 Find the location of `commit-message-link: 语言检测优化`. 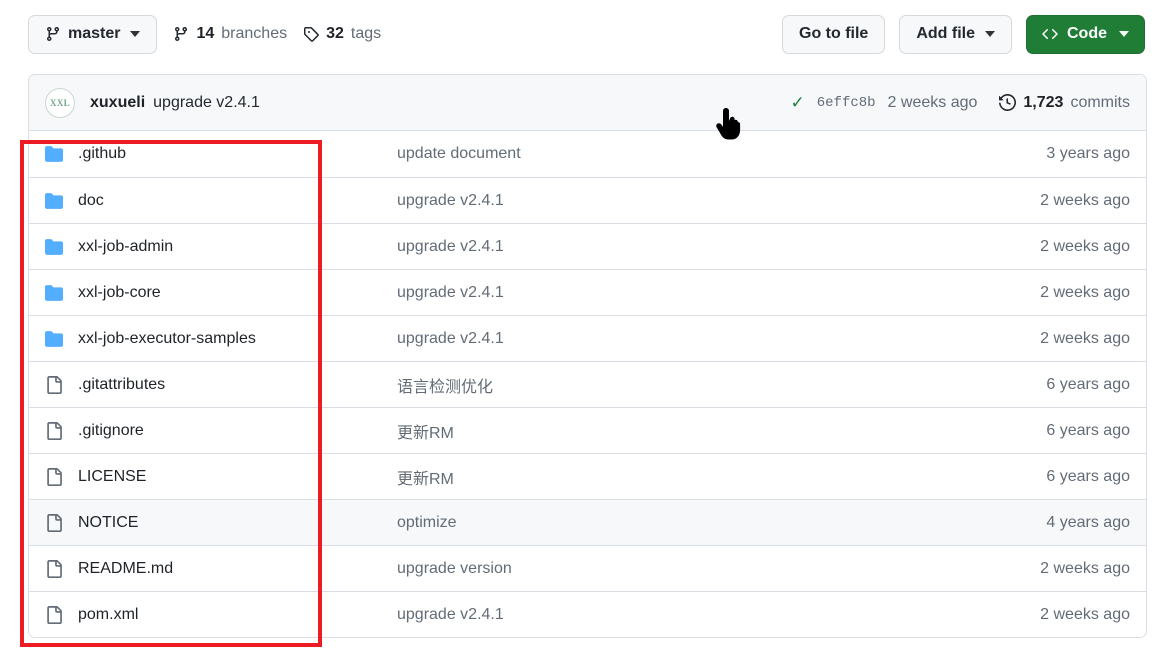

commit-message-link: 语言检测优化 is located at coordinates (666, 385).